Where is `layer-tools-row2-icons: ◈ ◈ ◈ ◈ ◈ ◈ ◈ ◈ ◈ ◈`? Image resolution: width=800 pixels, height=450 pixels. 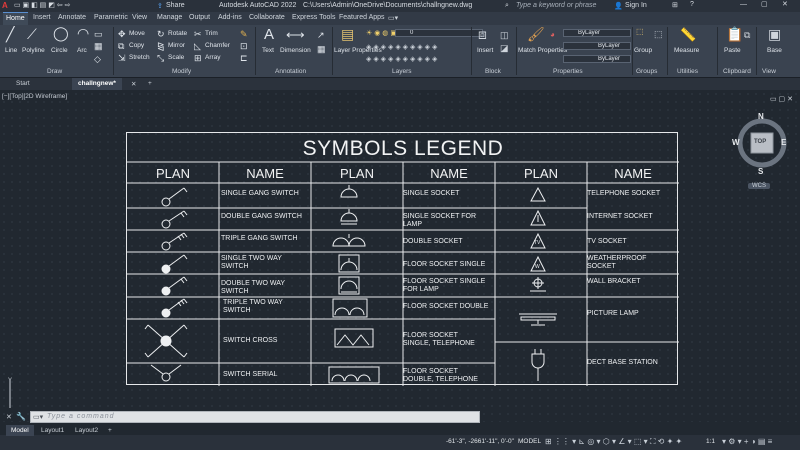 layer-tools-row2-icons: ◈ ◈ ◈ ◈ ◈ ◈ ◈ ◈ ◈ ◈ is located at coordinates (401, 59).